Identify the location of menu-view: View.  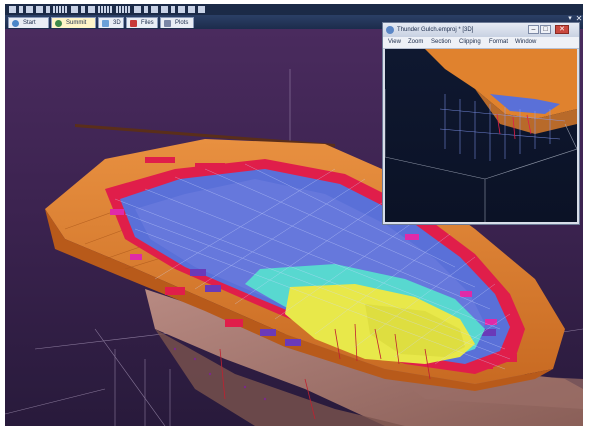
(394, 42).